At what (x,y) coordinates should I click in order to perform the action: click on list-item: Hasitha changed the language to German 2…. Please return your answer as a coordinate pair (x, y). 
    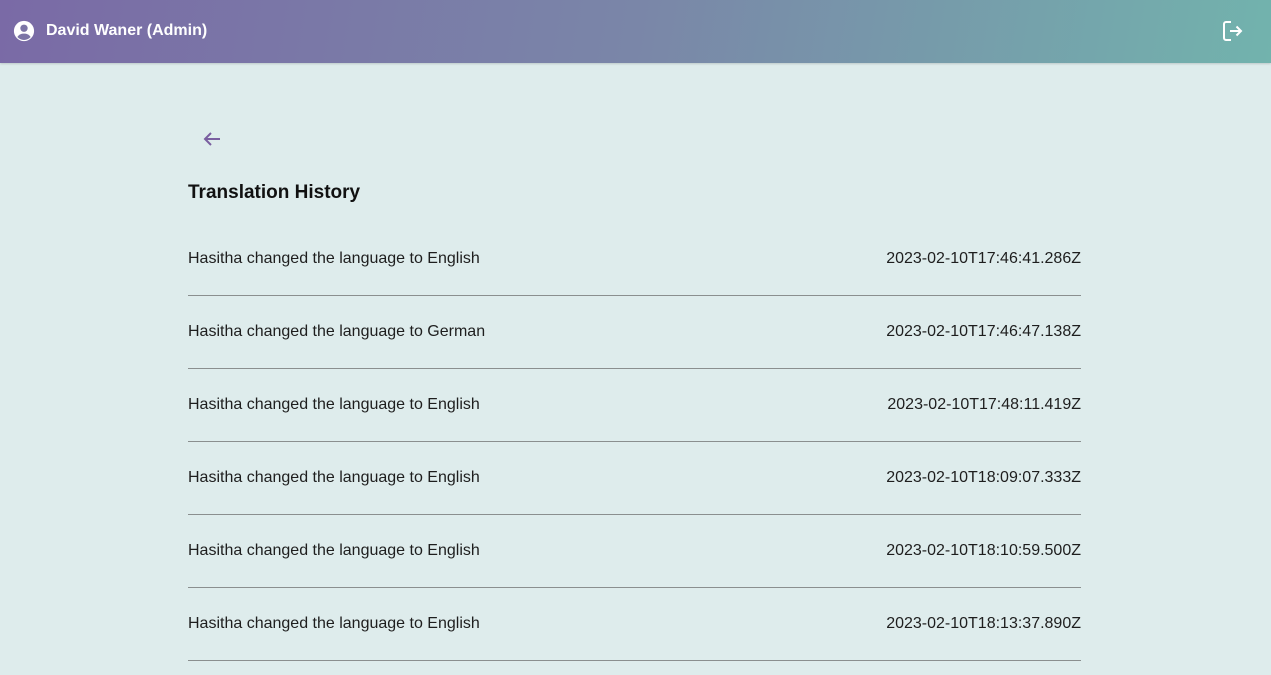
    Looking at the image, I should click on (634, 332).